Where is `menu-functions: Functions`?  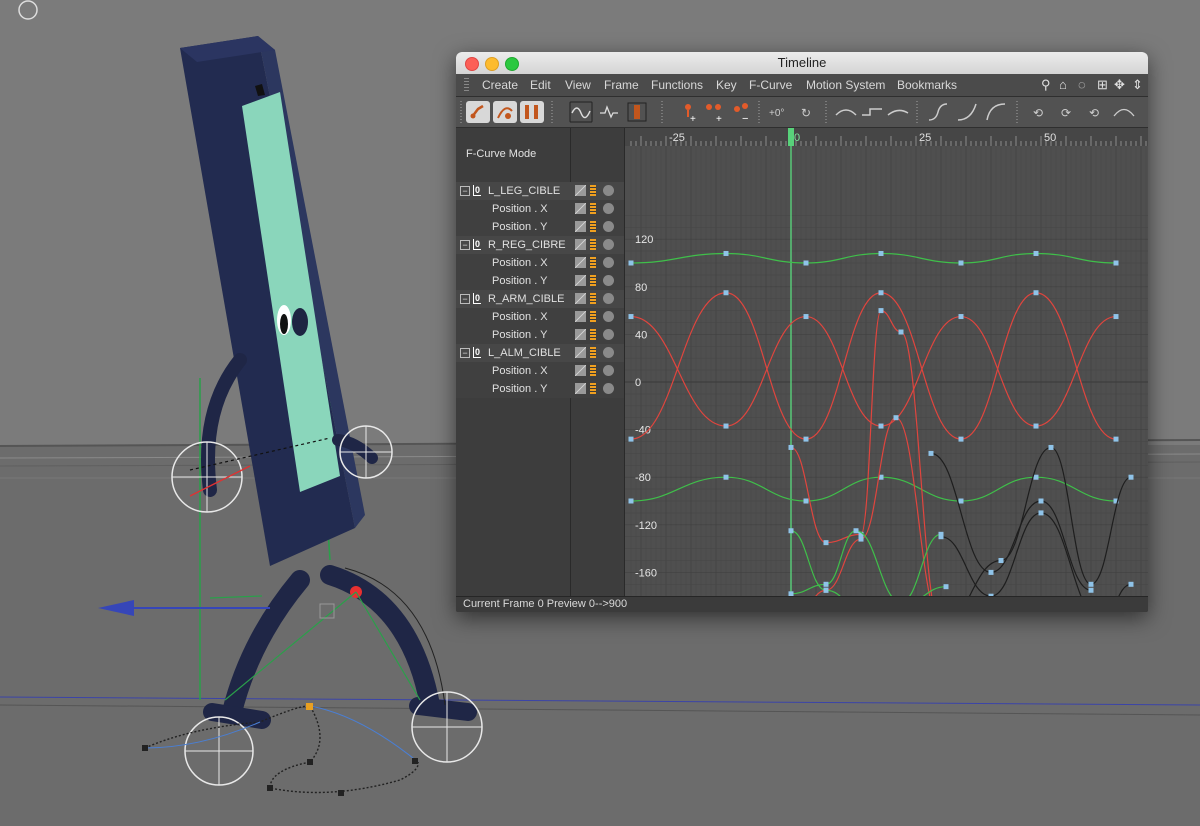
menu-functions: Functions is located at coordinates (677, 85).